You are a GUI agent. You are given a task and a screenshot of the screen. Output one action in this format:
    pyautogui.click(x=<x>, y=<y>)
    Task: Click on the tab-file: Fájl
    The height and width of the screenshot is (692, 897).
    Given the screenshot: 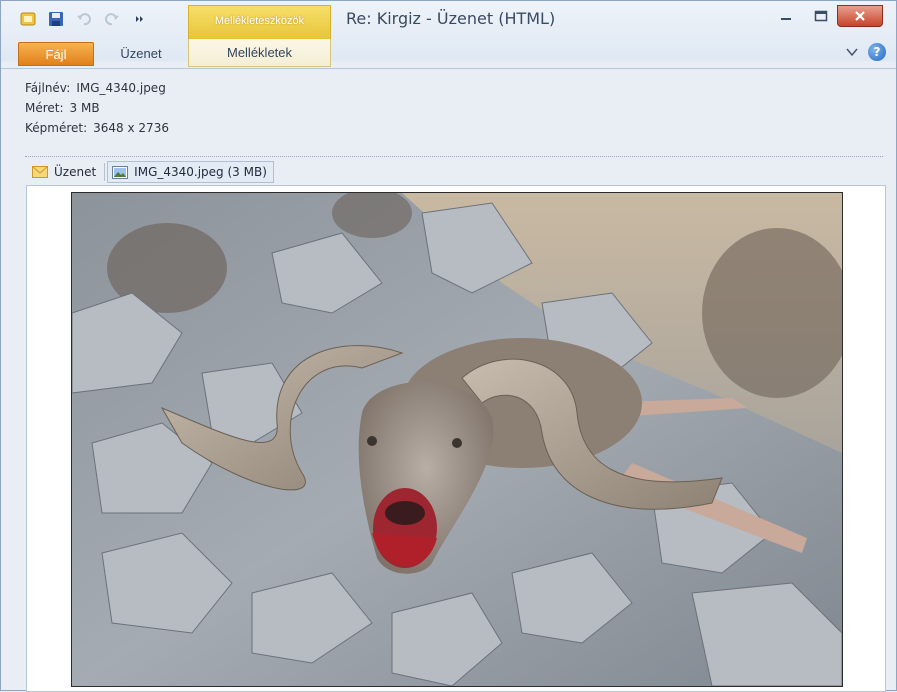 What is the action you would take?
    pyautogui.click(x=56, y=54)
    